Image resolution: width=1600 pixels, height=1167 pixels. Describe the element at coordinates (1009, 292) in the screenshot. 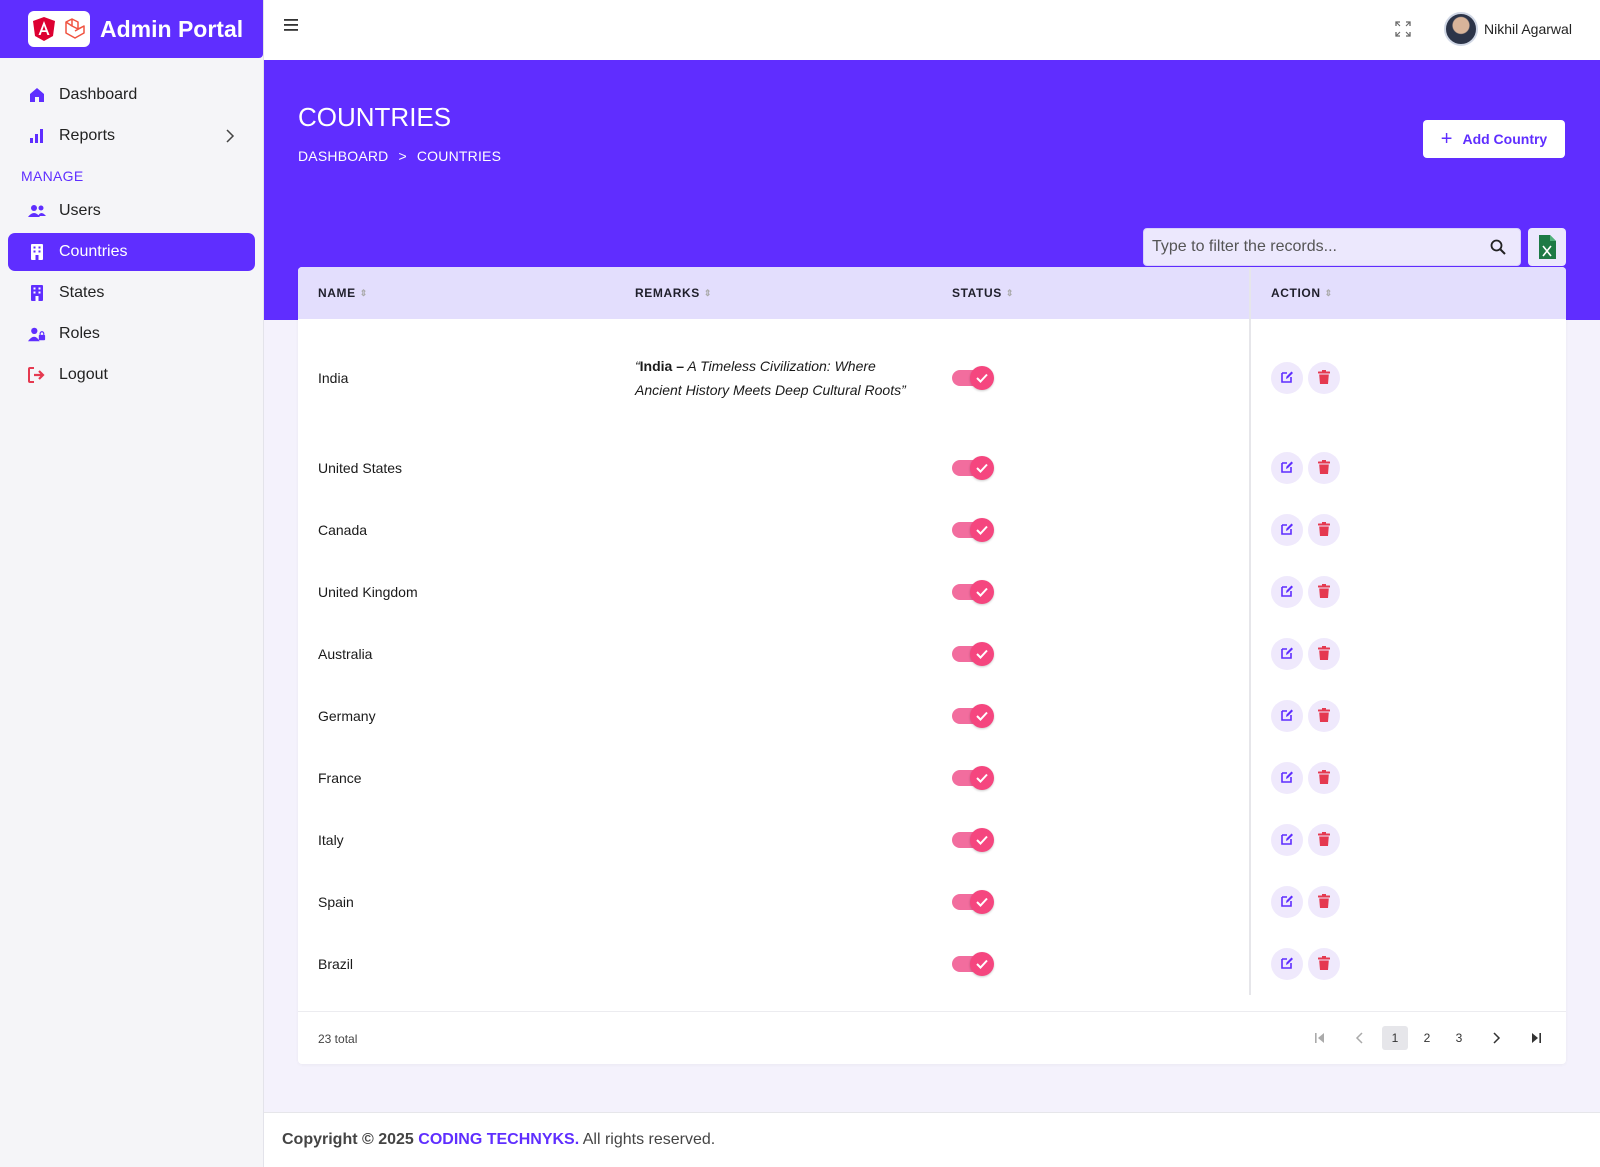

I see `sort-icon: ⇕` at that location.